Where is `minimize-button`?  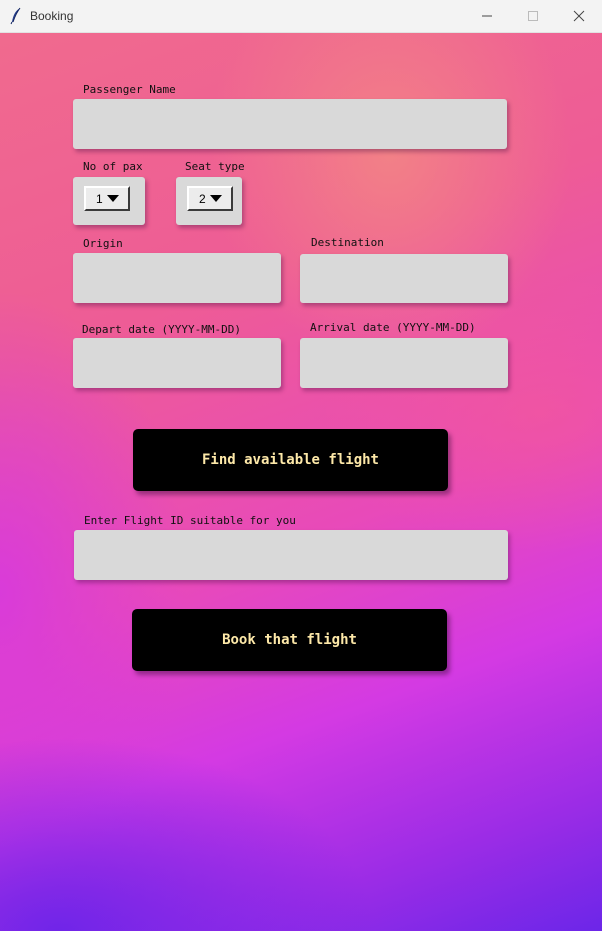
minimize-button is located at coordinates (487, 16).